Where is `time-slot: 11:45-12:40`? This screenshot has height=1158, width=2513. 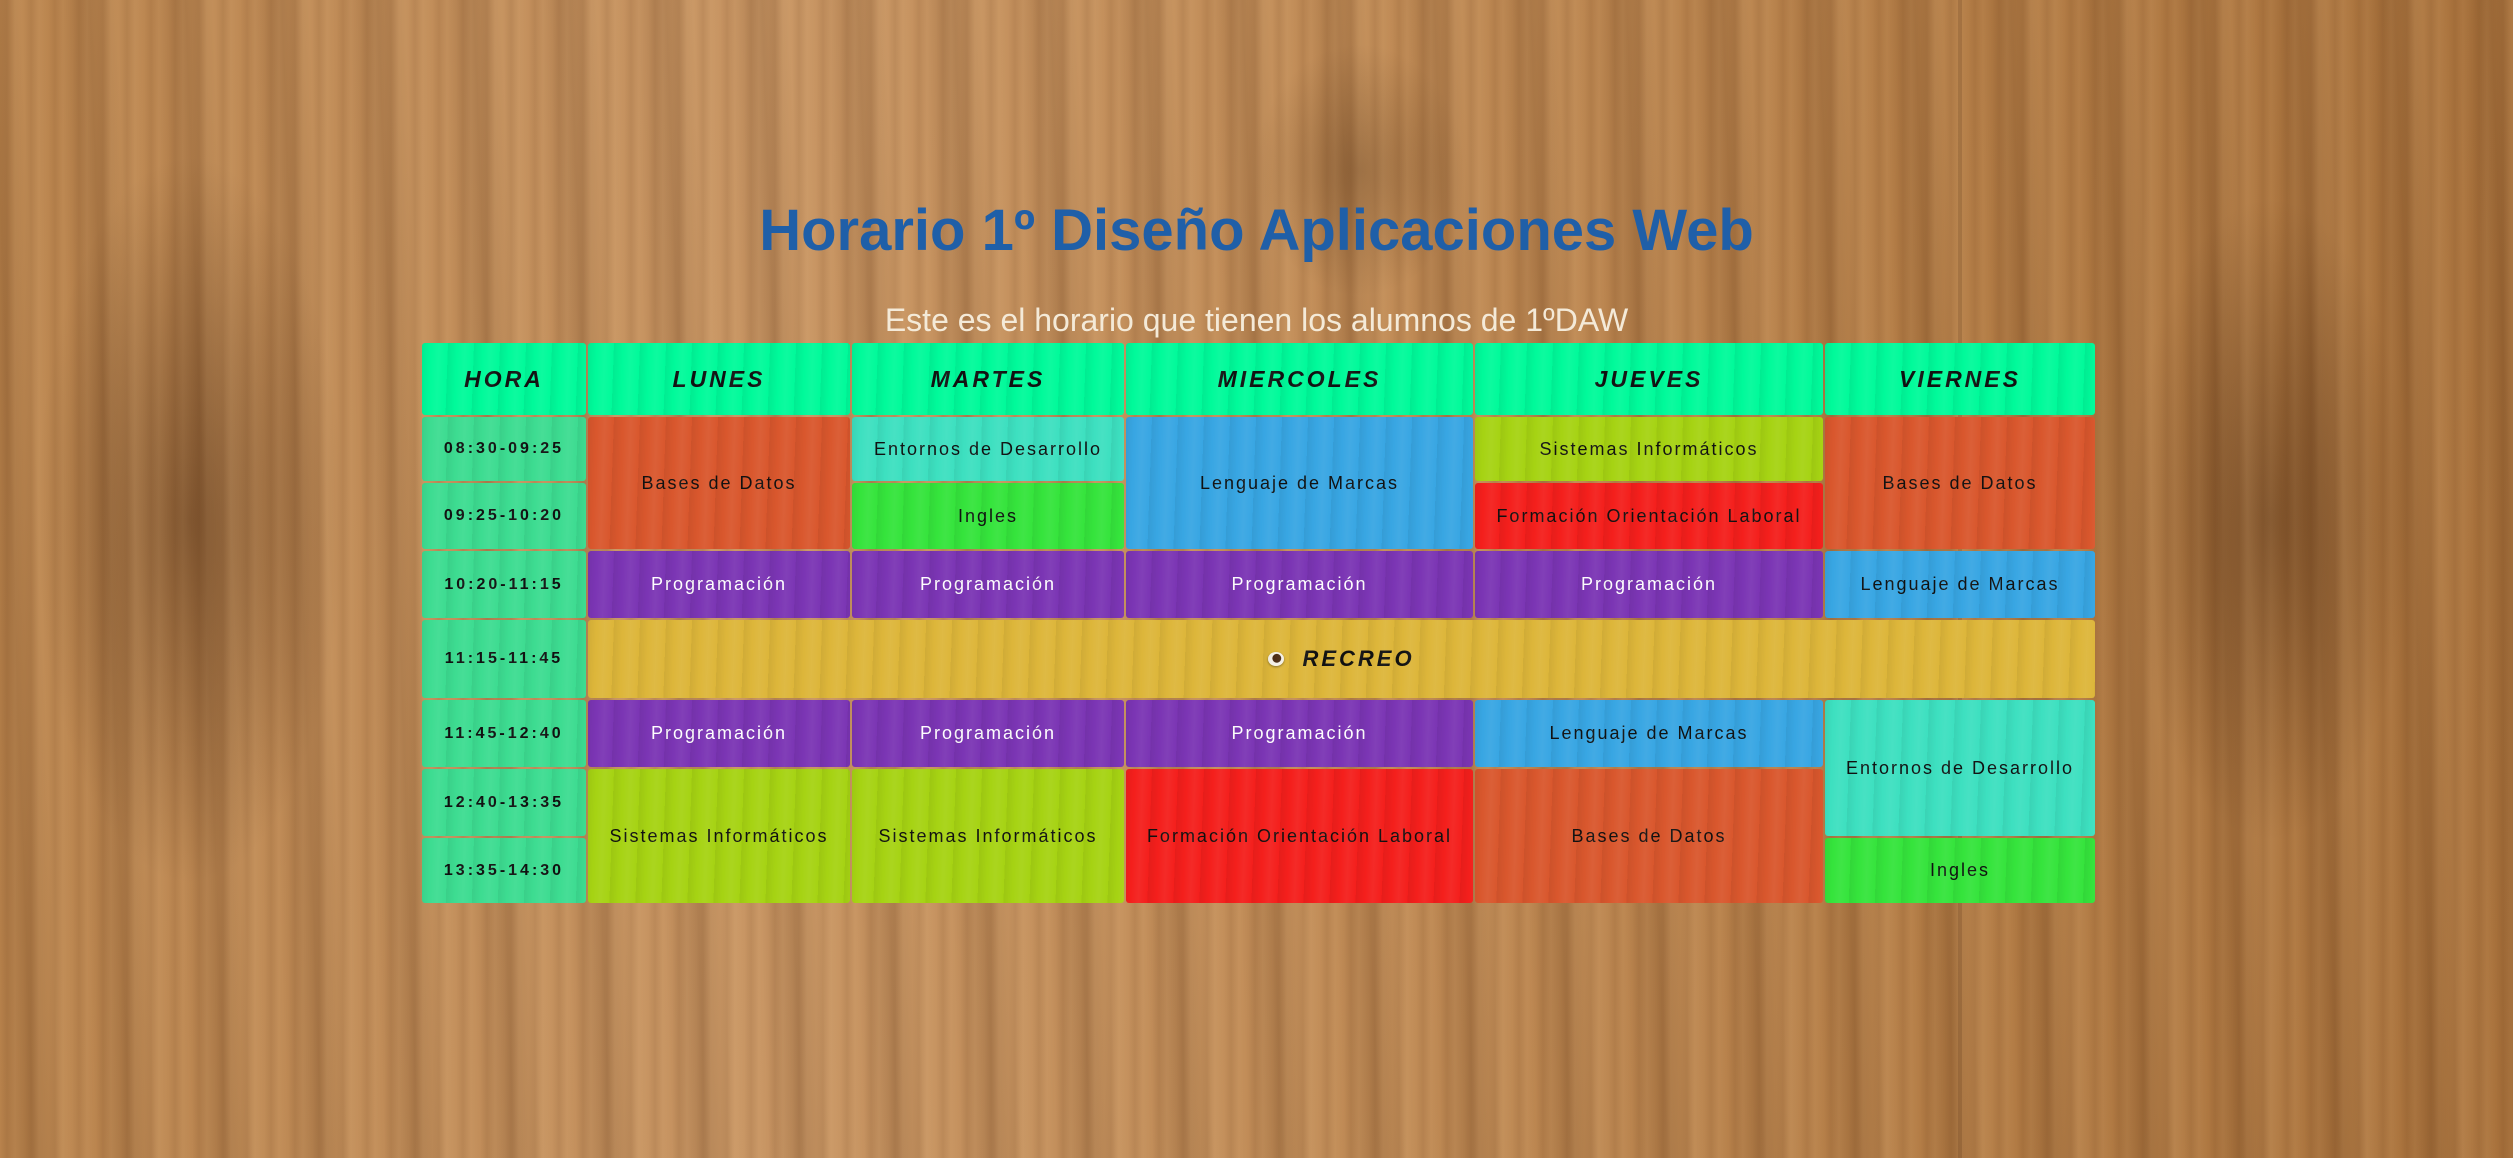
time-slot: 11:45-12:40 is located at coordinates (504, 733).